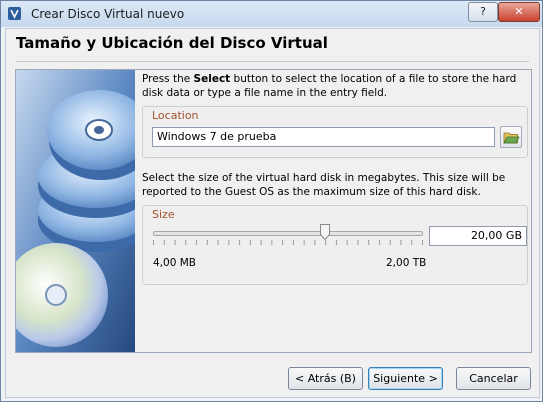 This screenshot has width=543, height=402. What do you see at coordinates (108, 14) in the screenshot?
I see `window-title: Crear Disco Virtual nuevo` at bounding box center [108, 14].